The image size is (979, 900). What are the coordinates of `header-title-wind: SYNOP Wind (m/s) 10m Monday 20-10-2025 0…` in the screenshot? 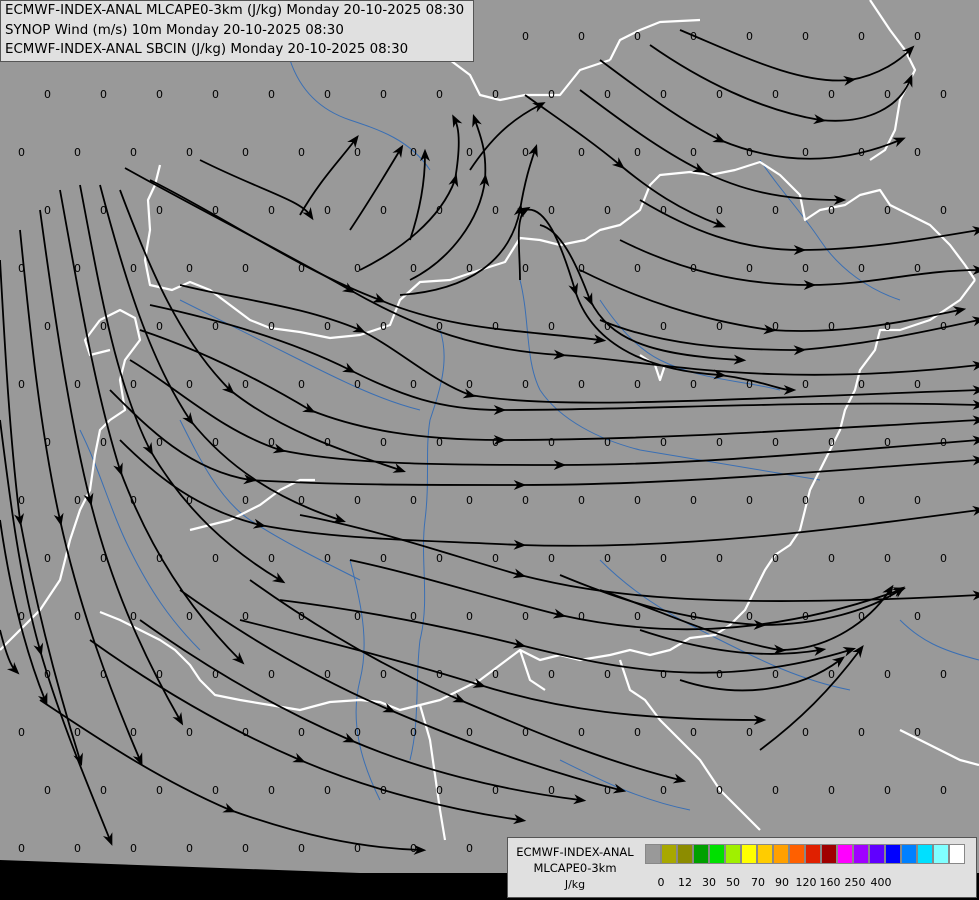 It's located at (174, 30).